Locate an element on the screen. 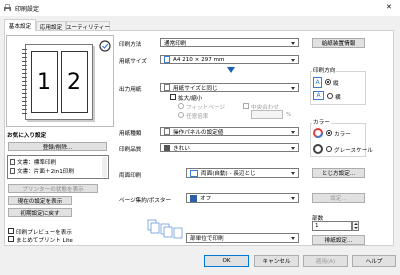 The height and width of the screenshot is (275, 400). show-current-settings-button: 現在の設定を表示 is located at coordinates (40, 200).